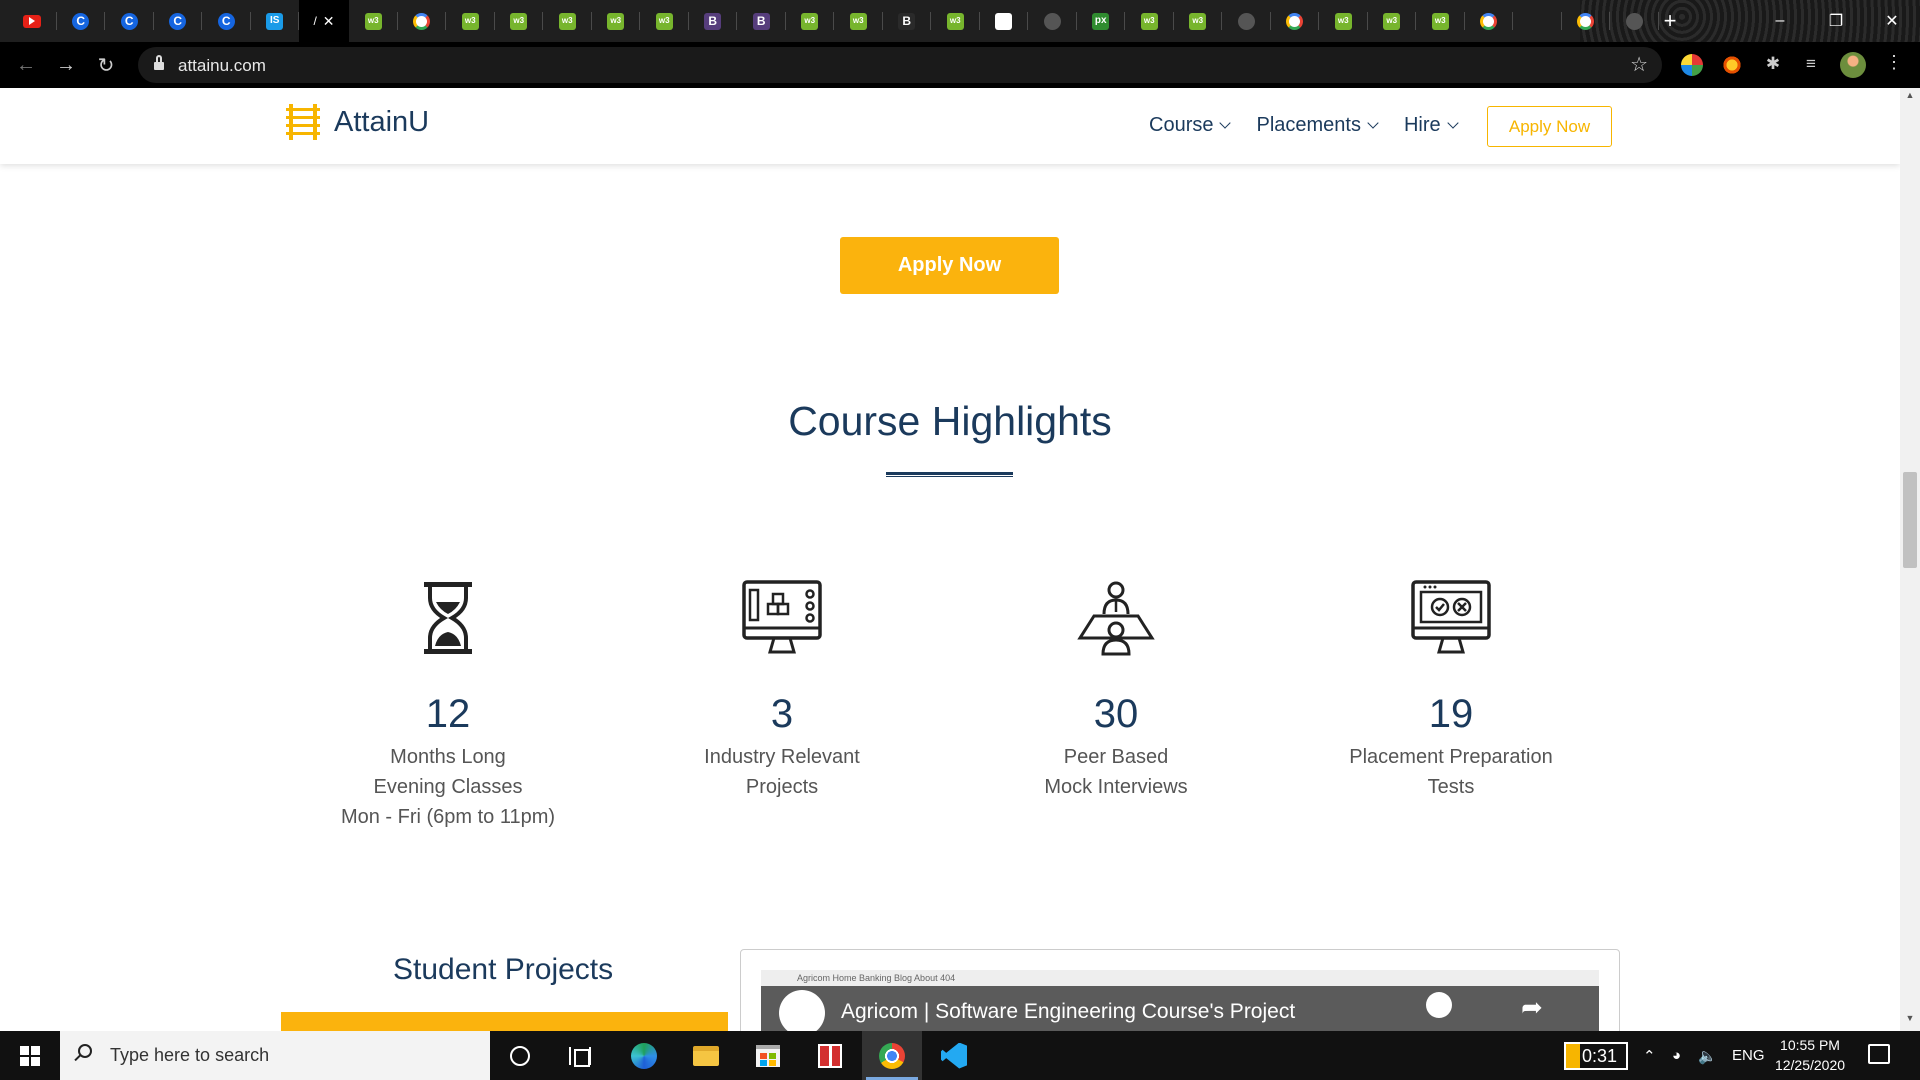 This screenshot has height=1080, width=1920. I want to click on explorer-taskbar-button, so click(706, 1055).